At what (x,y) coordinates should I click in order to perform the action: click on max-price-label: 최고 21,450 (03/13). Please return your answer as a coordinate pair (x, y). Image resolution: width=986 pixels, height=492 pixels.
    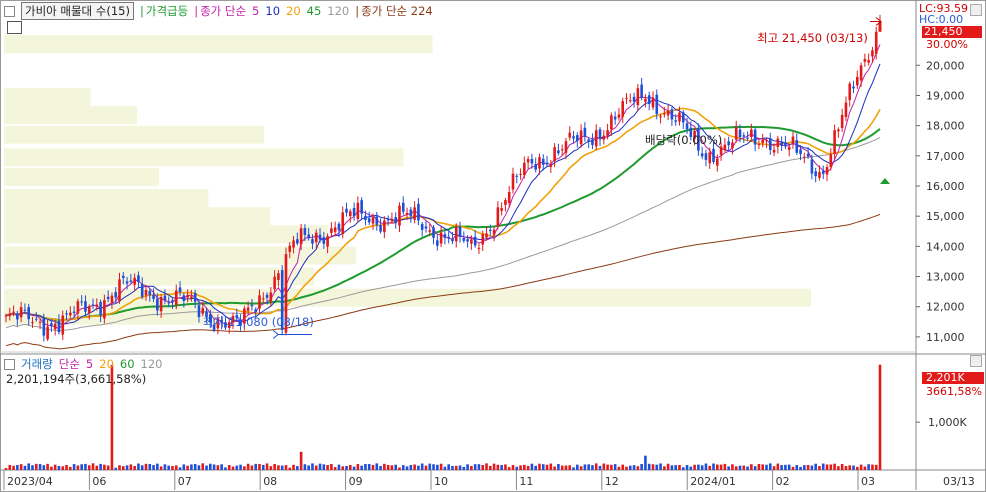
    Looking at the image, I should click on (812, 38).